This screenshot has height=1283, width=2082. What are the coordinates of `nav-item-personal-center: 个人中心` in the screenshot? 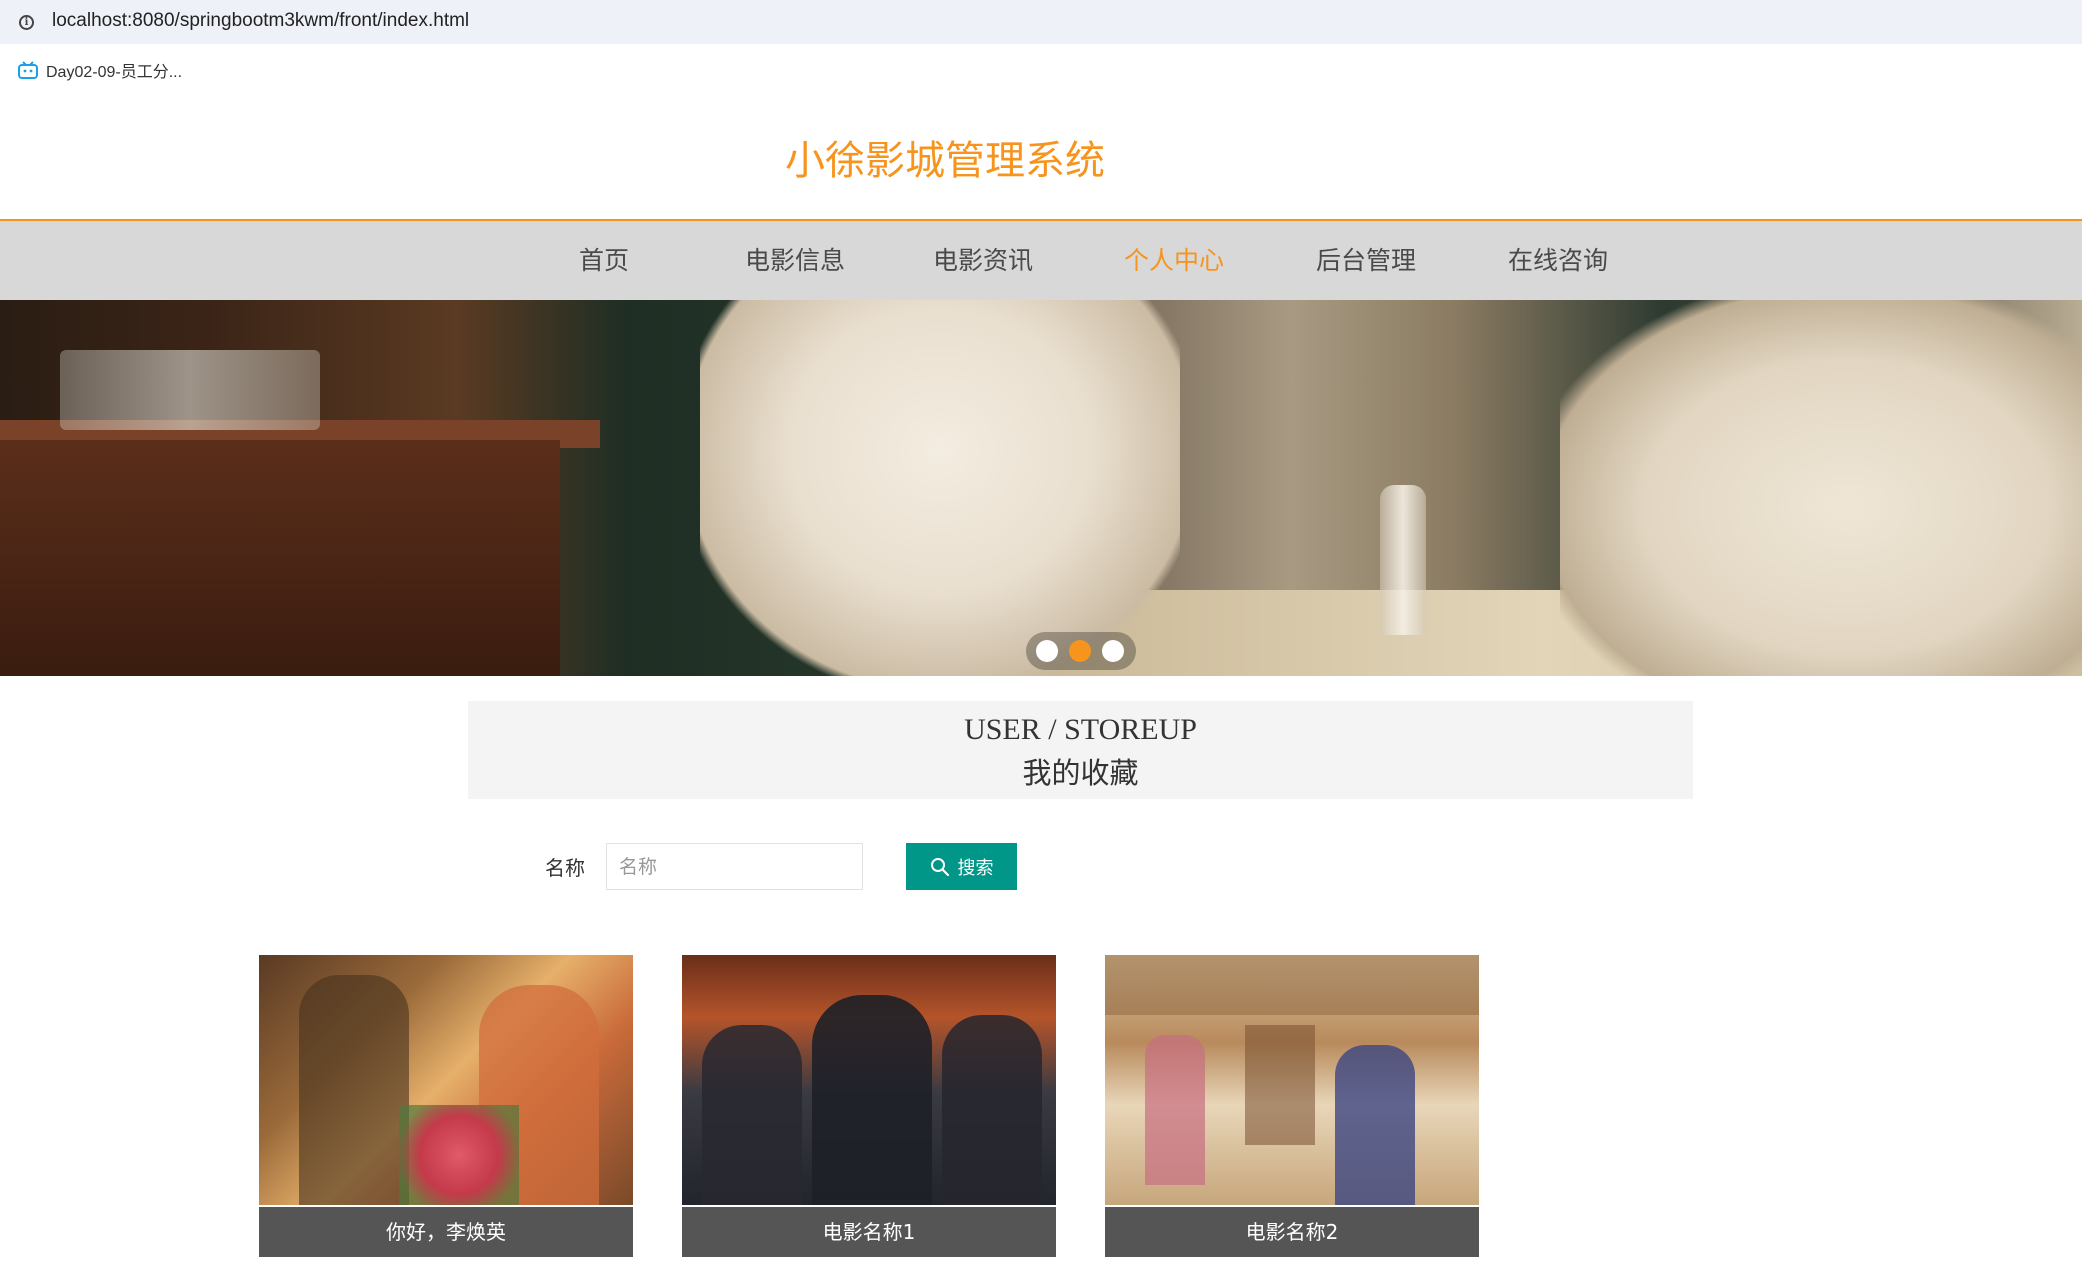 It's located at (1174, 260).